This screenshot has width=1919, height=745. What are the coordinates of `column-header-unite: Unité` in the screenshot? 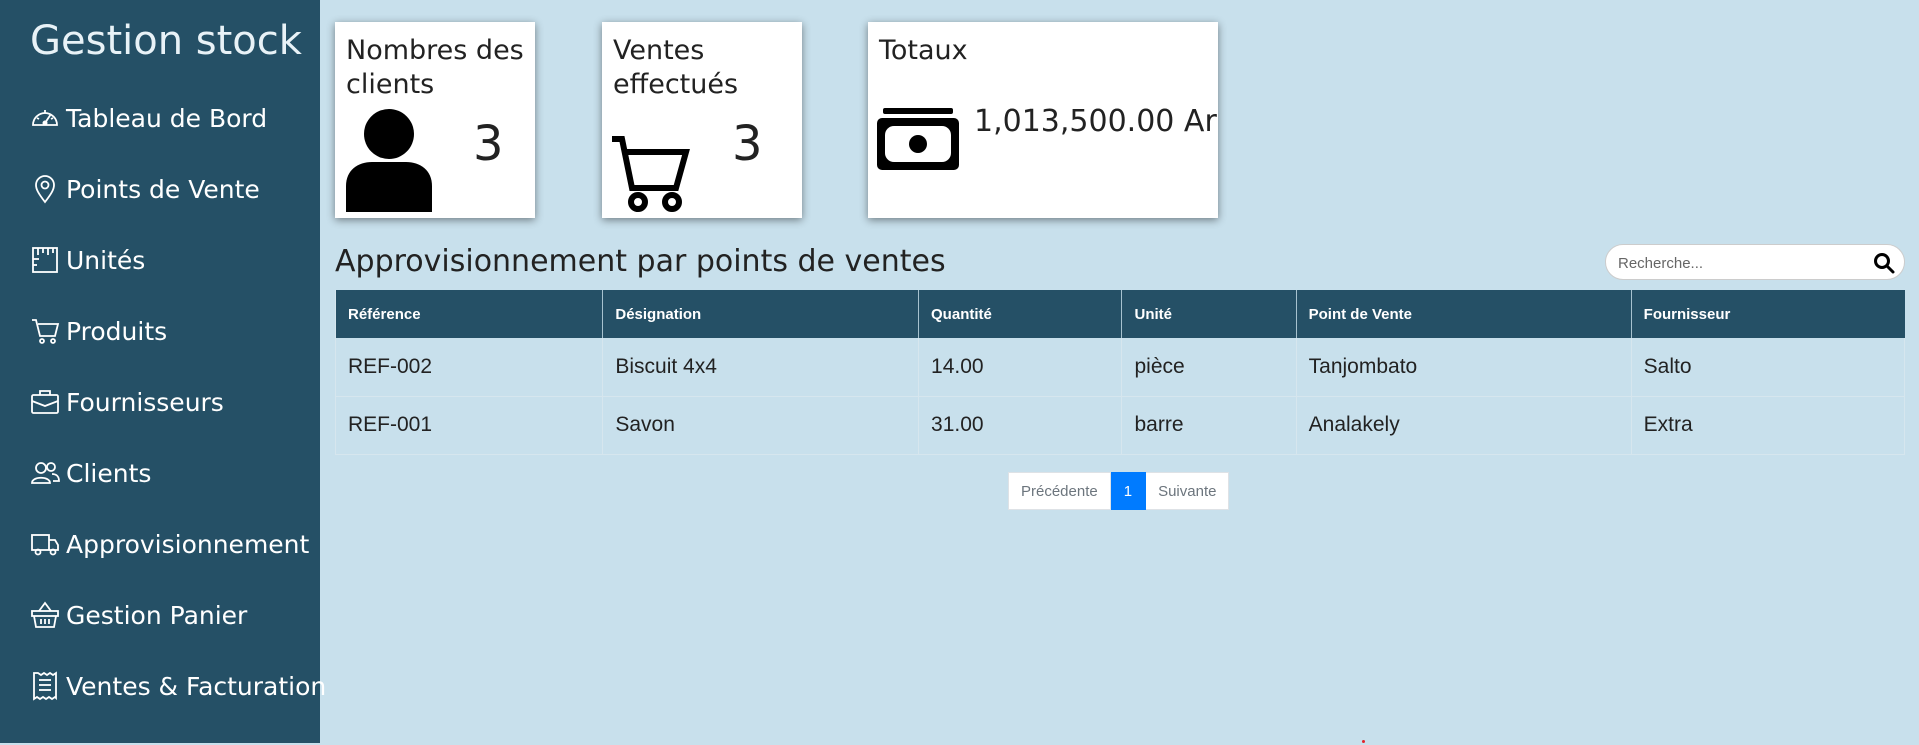 It's located at (1209, 314).